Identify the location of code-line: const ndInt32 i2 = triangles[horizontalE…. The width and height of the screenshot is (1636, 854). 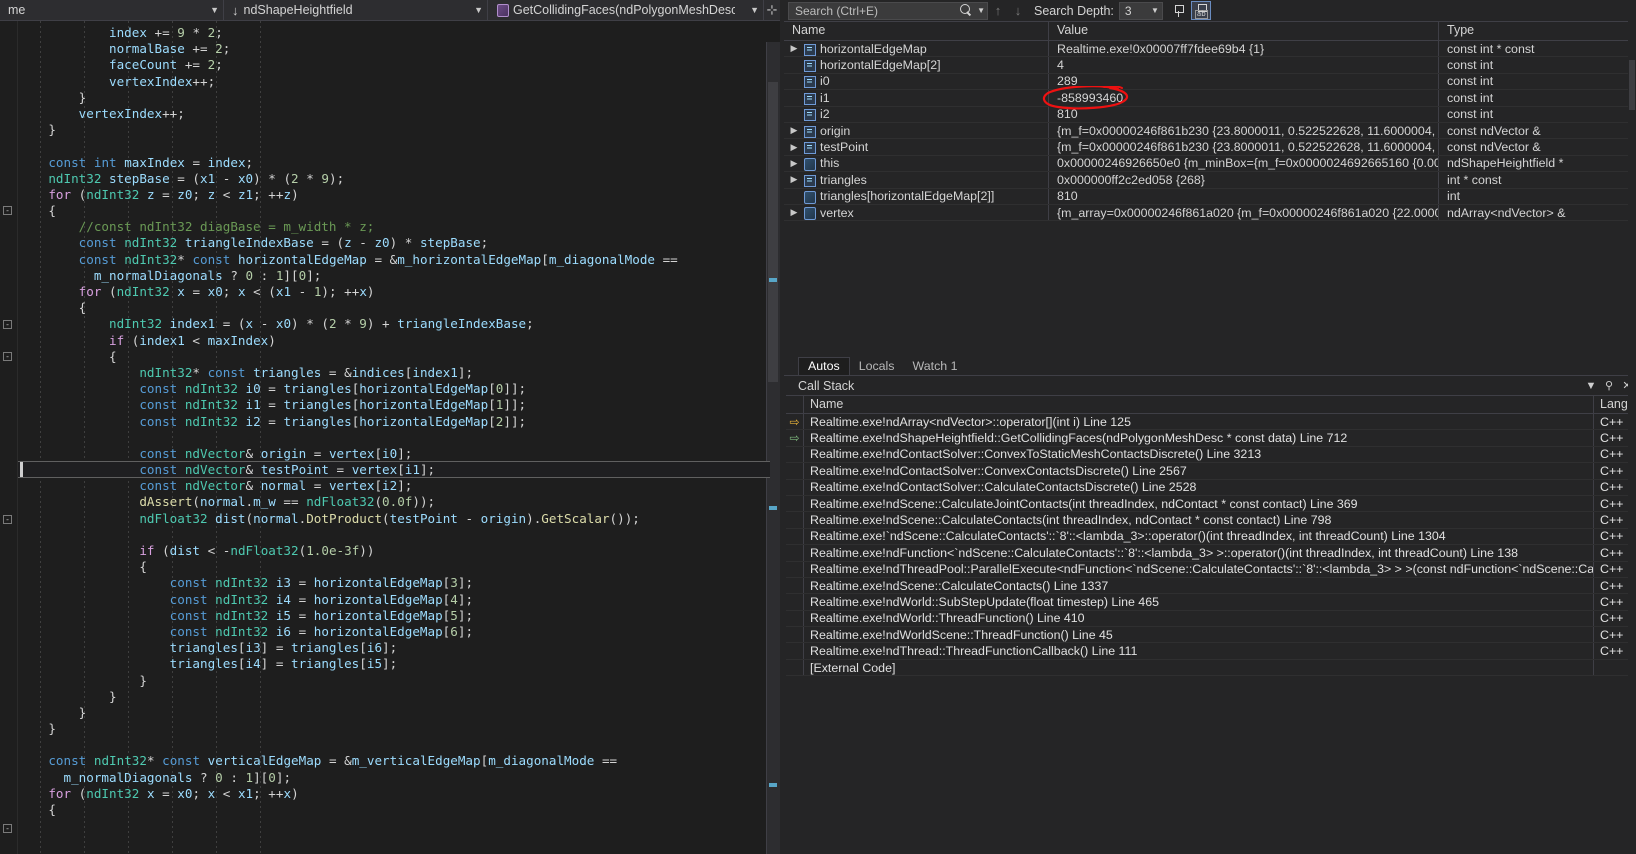
(333, 421).